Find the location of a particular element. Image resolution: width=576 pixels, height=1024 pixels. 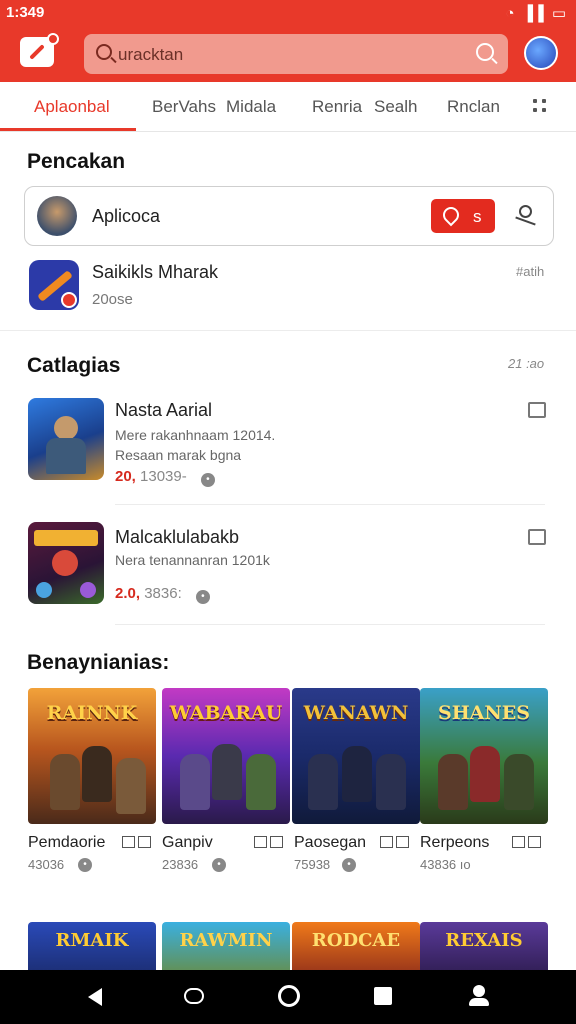

game-tile-title: WABARAU is located at coordinates (226, 713).